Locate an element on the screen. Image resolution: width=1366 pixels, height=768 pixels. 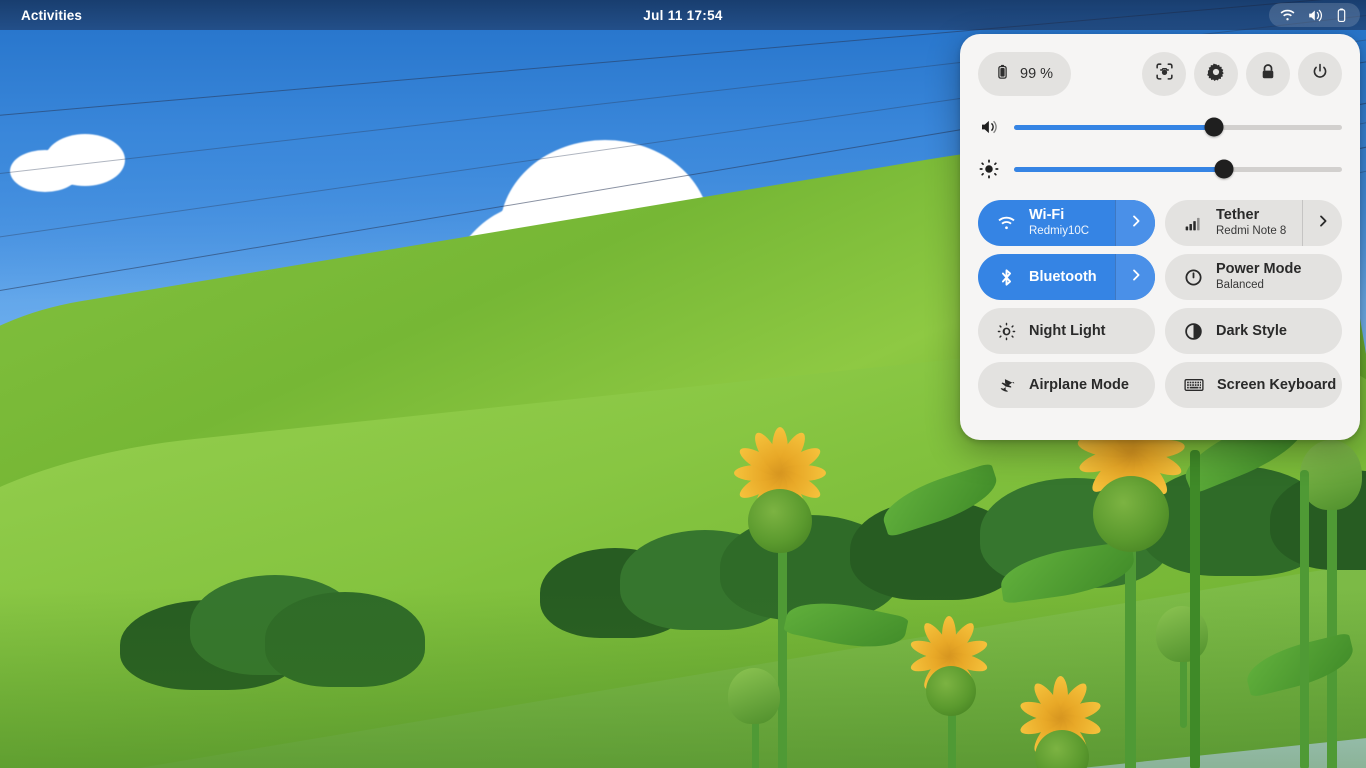
power-button is located at coordinates (1320, 74).